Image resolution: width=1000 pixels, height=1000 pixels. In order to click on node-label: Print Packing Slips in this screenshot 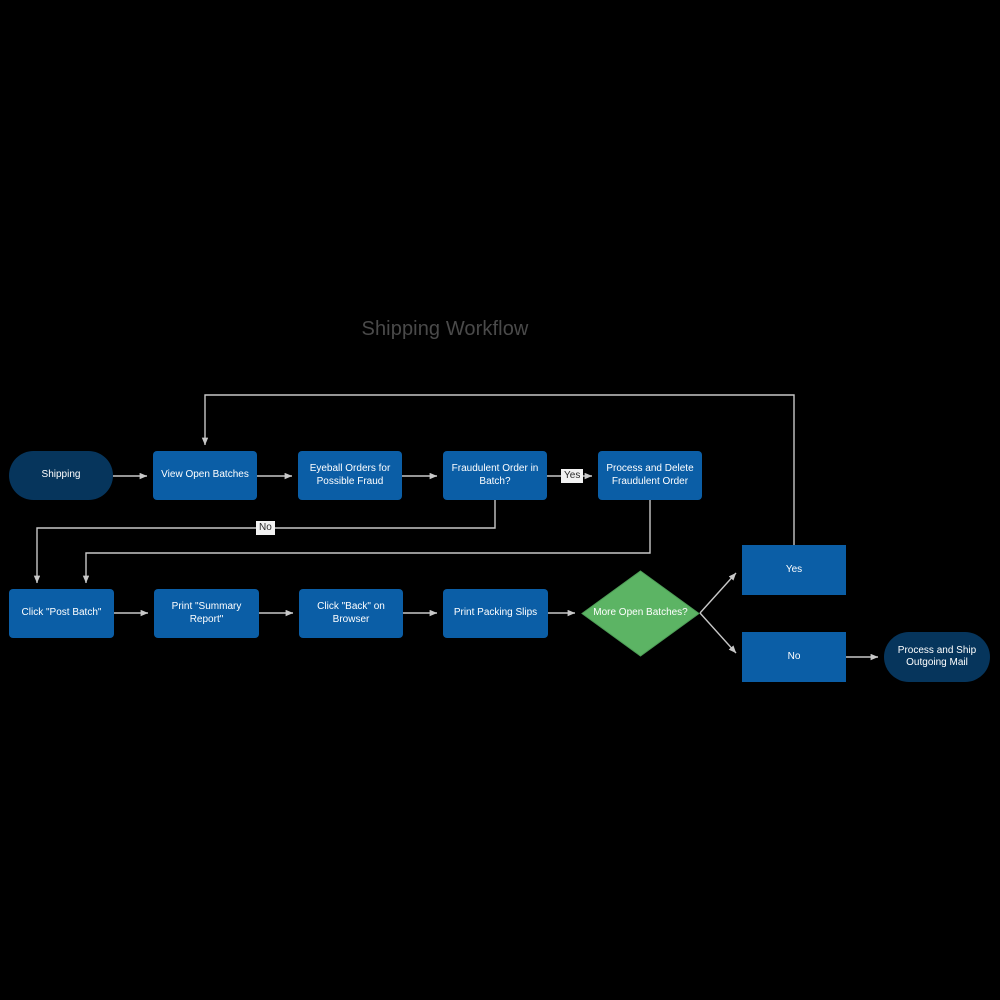, I will do `click(495, 613)`.